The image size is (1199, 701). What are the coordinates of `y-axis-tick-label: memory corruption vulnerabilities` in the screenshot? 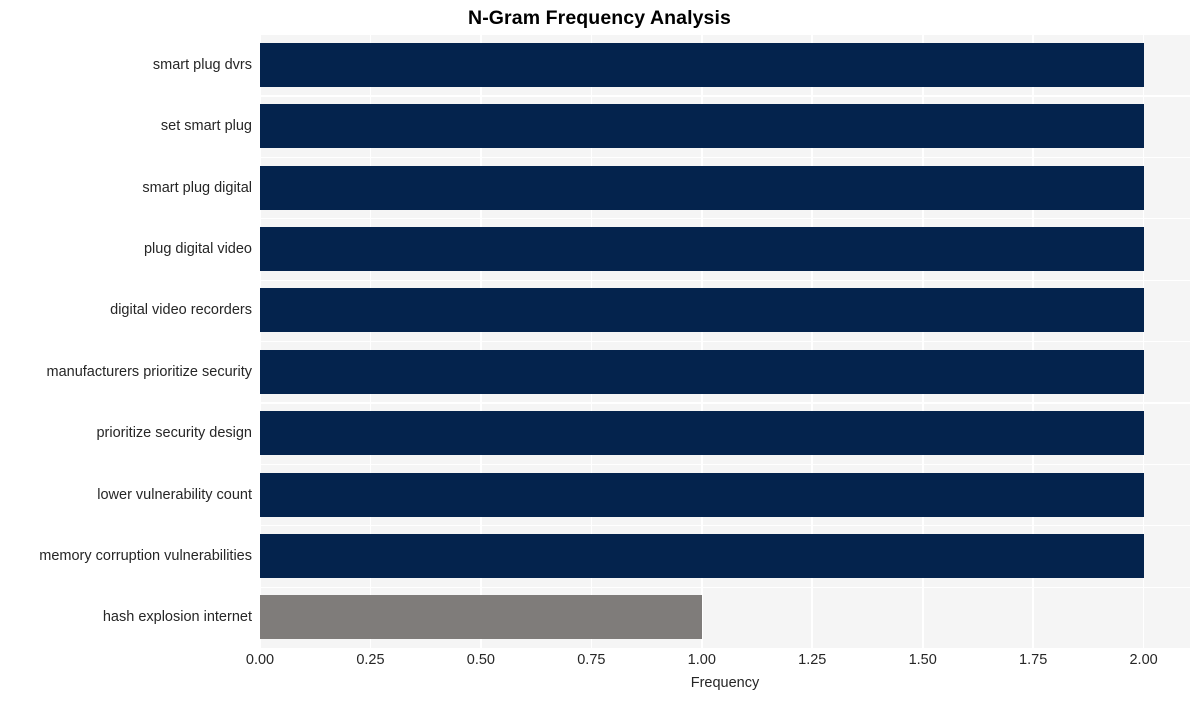 It's located at (145, 555).